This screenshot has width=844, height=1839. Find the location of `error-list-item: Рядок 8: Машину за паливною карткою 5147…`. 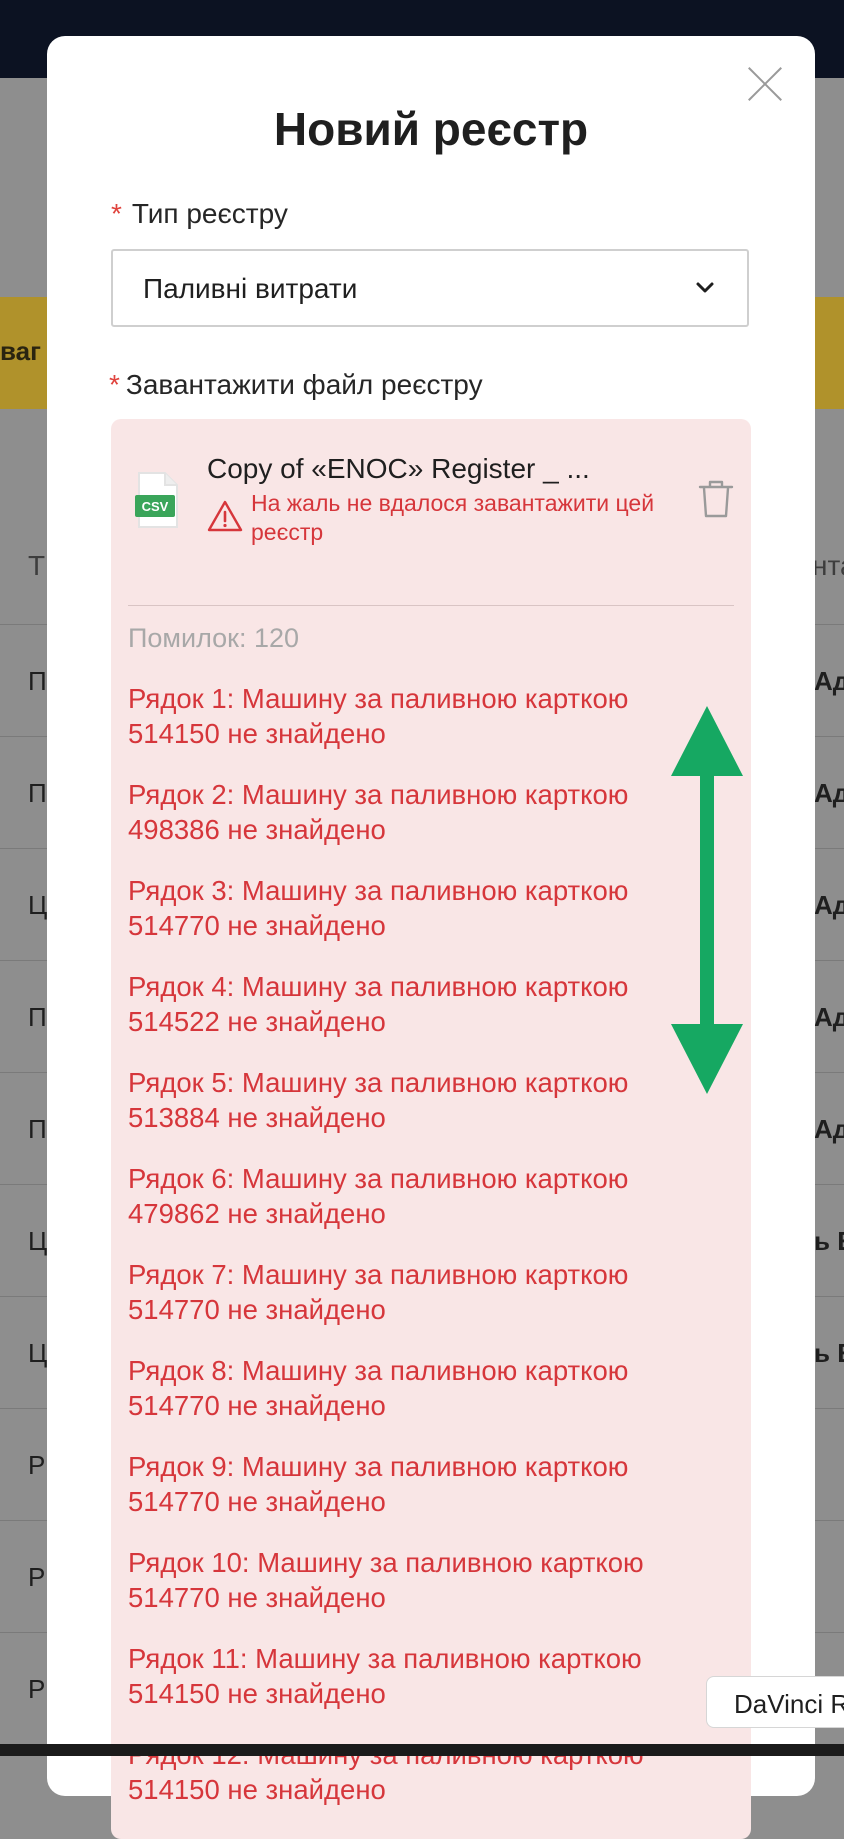

error-list-item: Рядок 8: Машину за паливною карткою 5147… is located at coordinates (378, 1388).